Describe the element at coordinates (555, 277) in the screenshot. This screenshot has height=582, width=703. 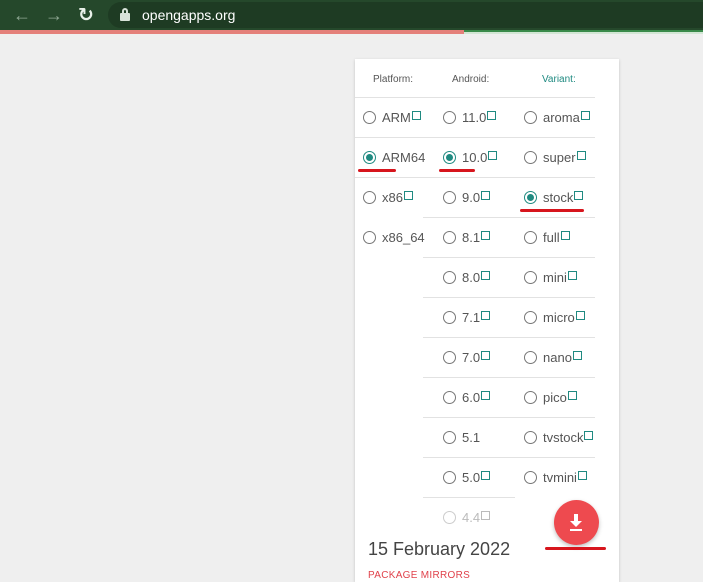
I see `option-label: mini` at that location.